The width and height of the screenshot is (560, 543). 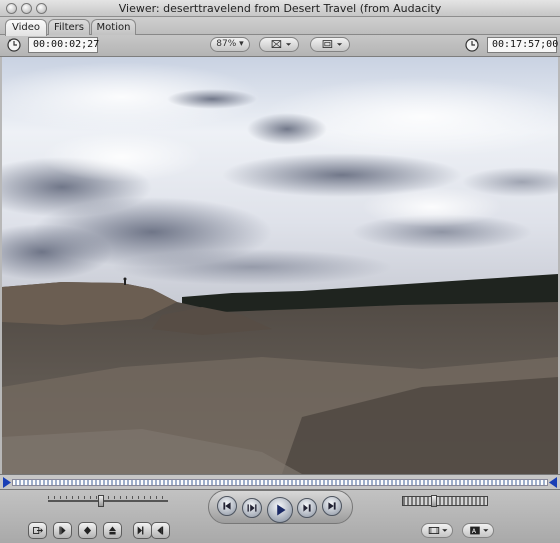 I want to click on close-window-button, so click(x=11, y=8).